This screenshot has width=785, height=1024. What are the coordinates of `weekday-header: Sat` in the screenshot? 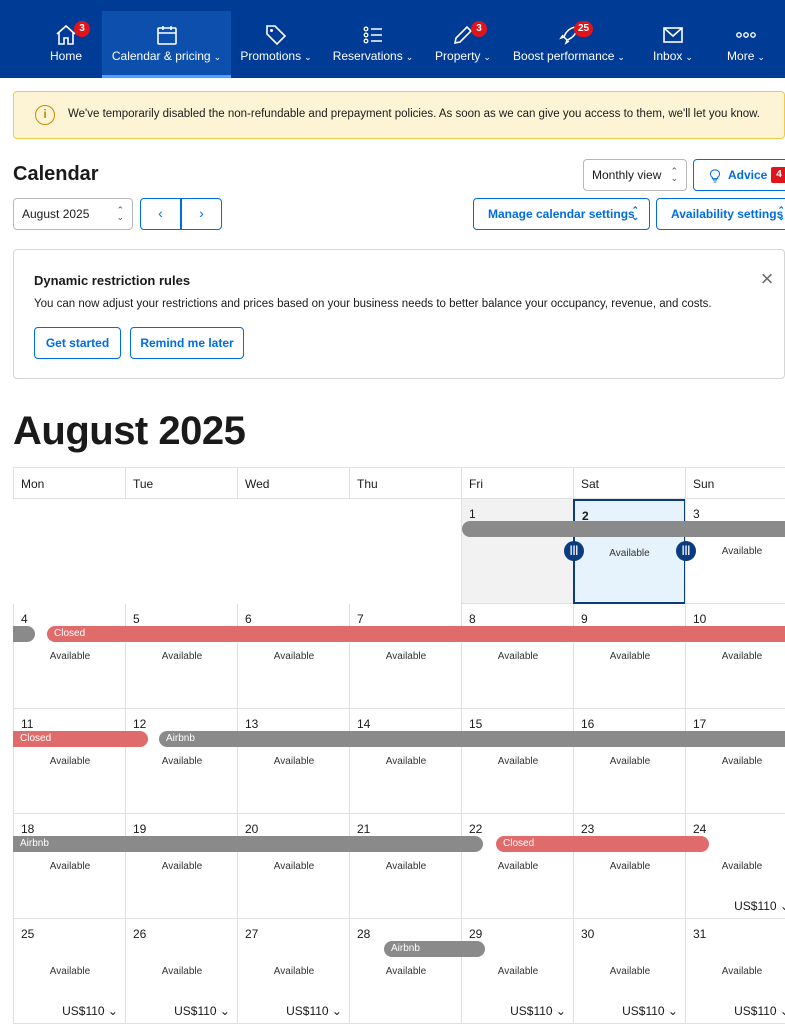 It's located at (629, 483).